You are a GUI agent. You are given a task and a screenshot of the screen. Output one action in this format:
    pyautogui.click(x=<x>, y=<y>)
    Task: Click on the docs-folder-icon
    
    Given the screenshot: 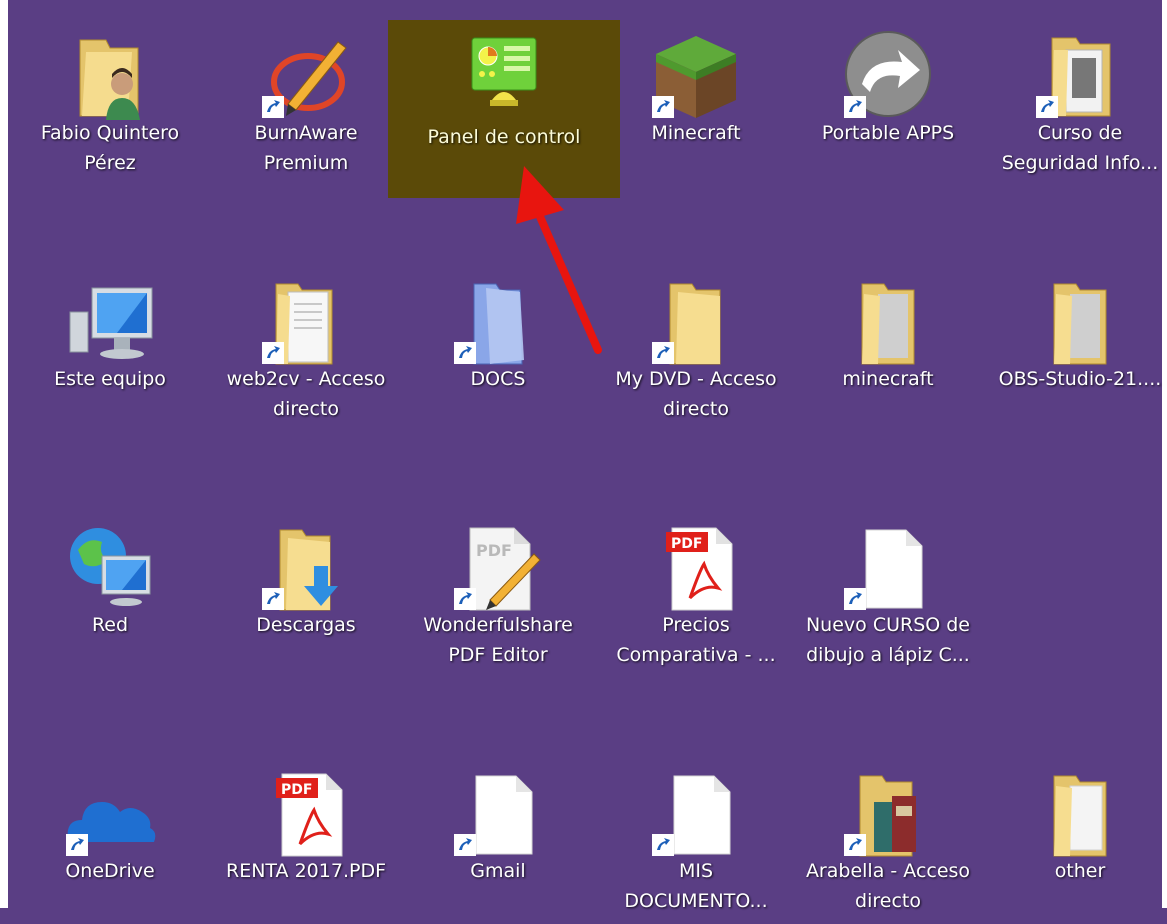 What is the action you would take?
    pyautogui.click(x=498, y=322)
    